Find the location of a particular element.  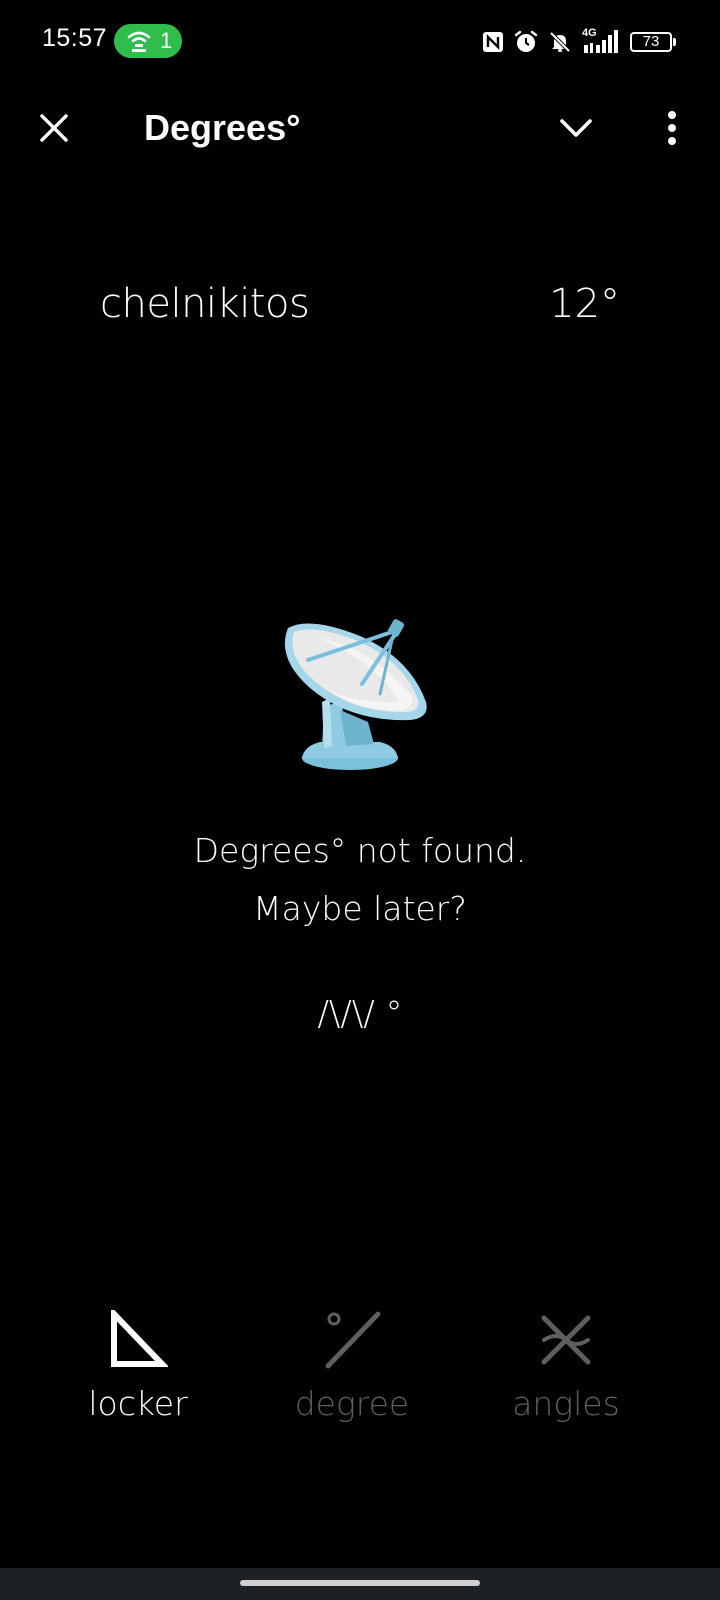

degree-slash-icon is located at coordinates (352, 1340).